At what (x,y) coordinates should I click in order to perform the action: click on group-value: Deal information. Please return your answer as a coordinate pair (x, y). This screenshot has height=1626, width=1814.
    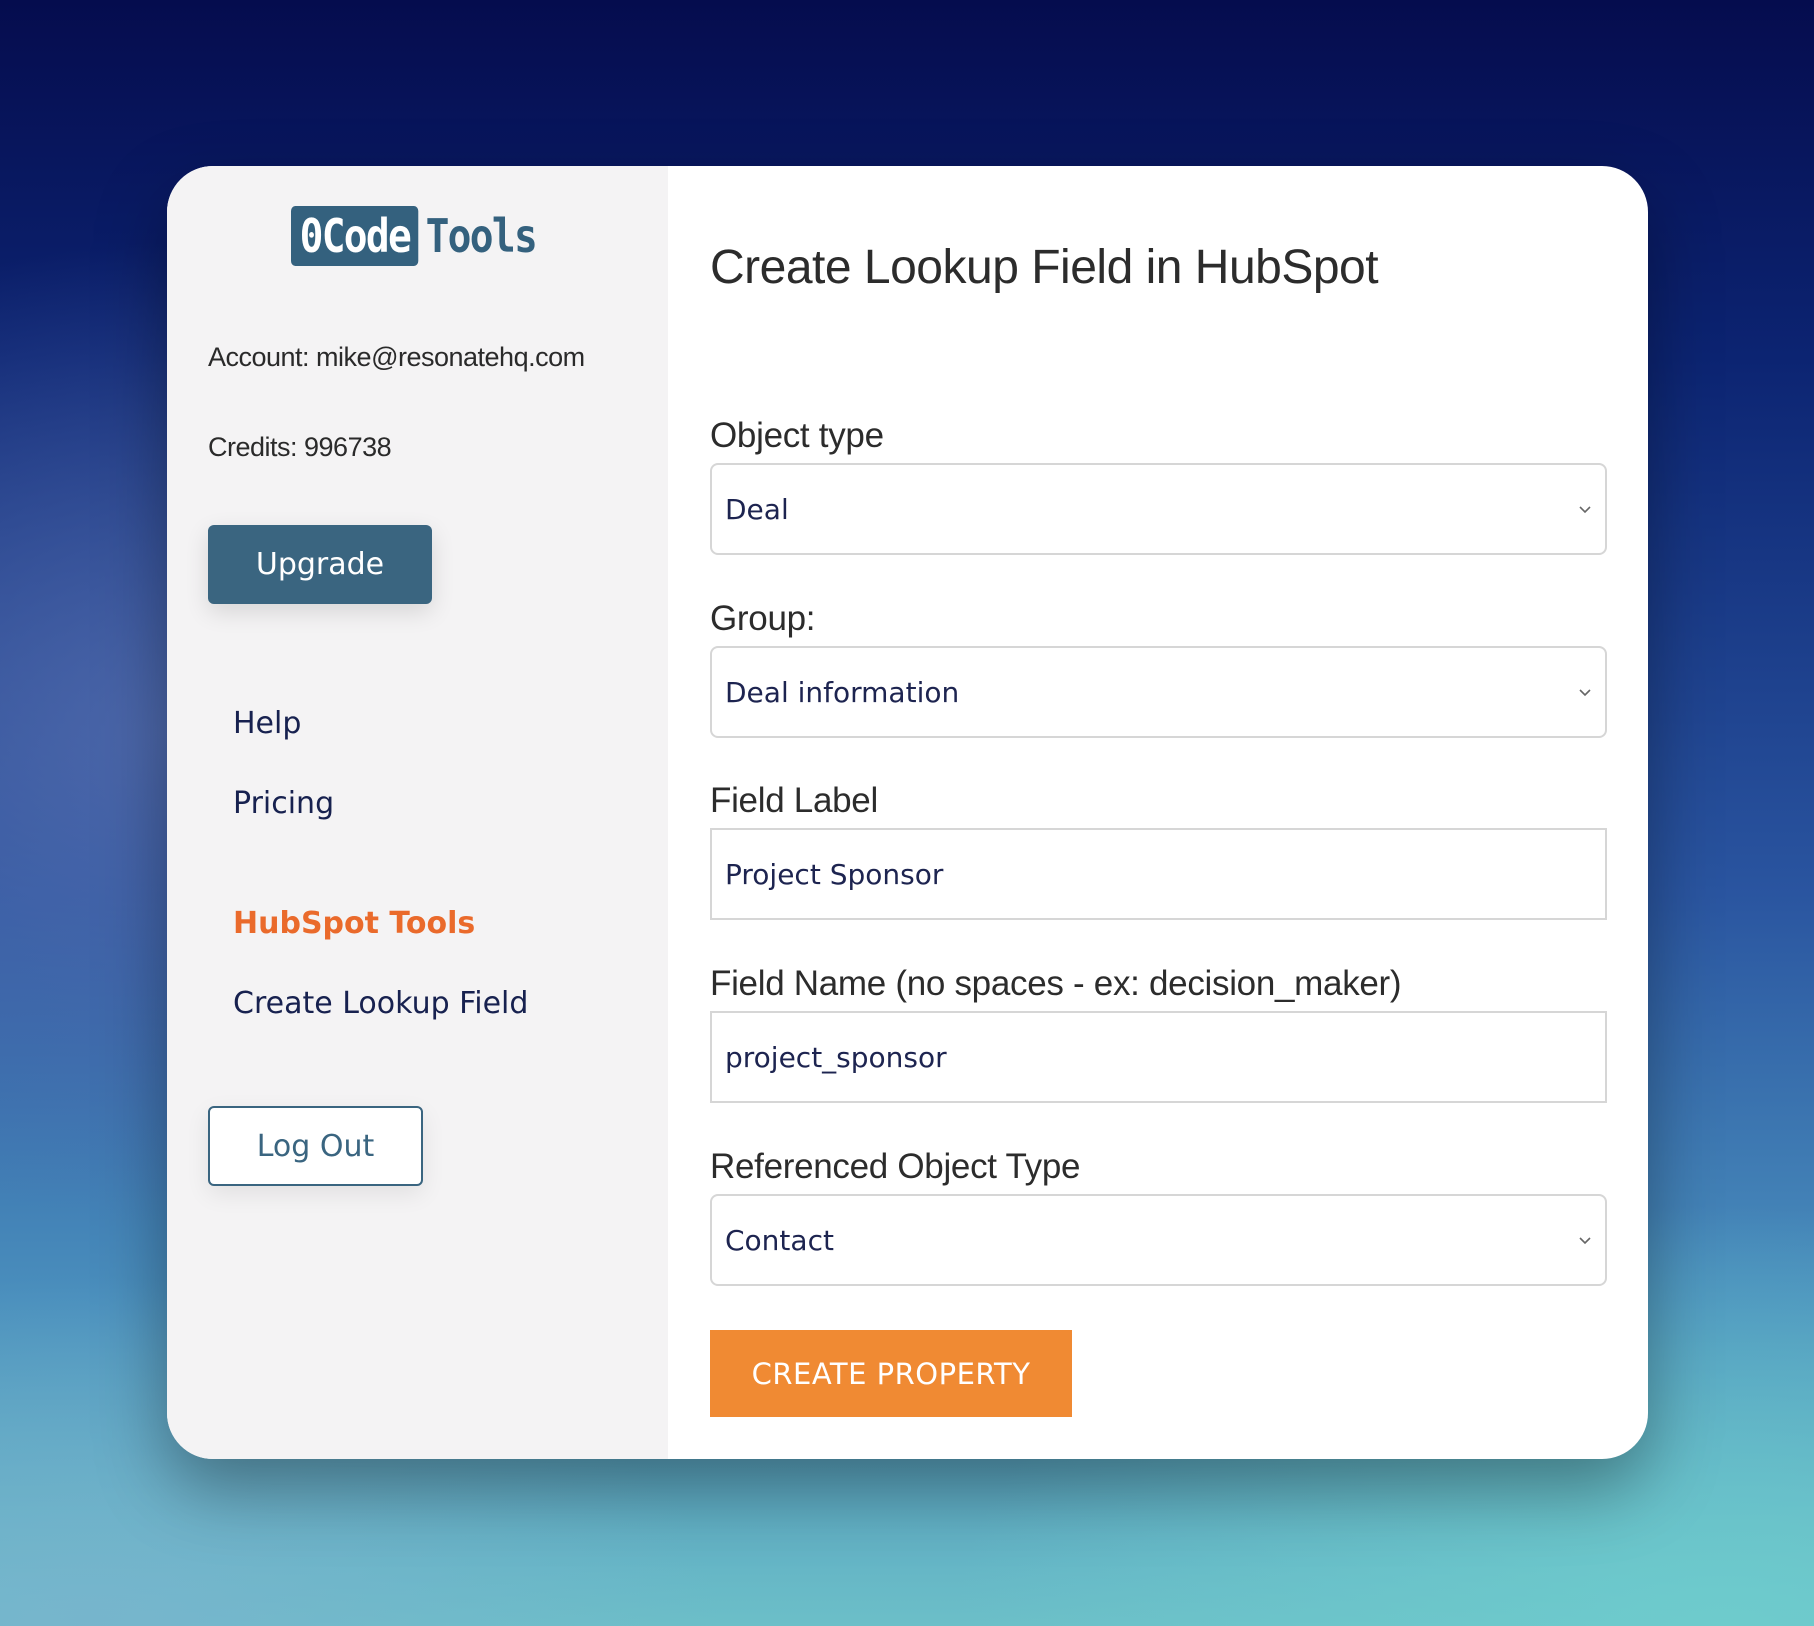
    Looking at the image, I should click on (842, 692).